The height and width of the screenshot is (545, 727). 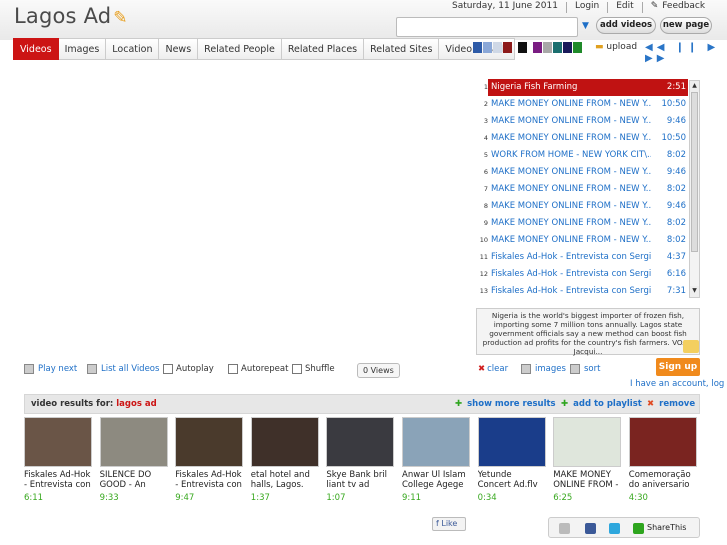 What do you see at coordinates (120, 18) in the screenshot?
I see `pencil-icon: ✎` at bounding box center [120, 18].